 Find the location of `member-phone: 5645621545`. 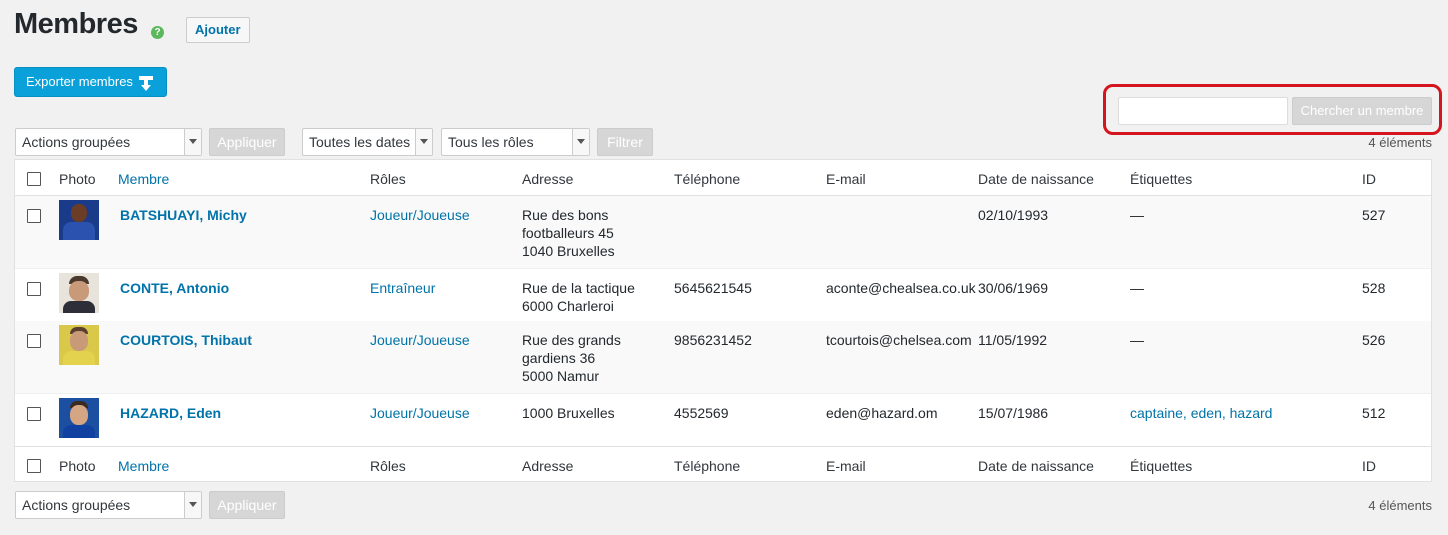

member-phone: 5645621545 is located at coordinates (713, 288).